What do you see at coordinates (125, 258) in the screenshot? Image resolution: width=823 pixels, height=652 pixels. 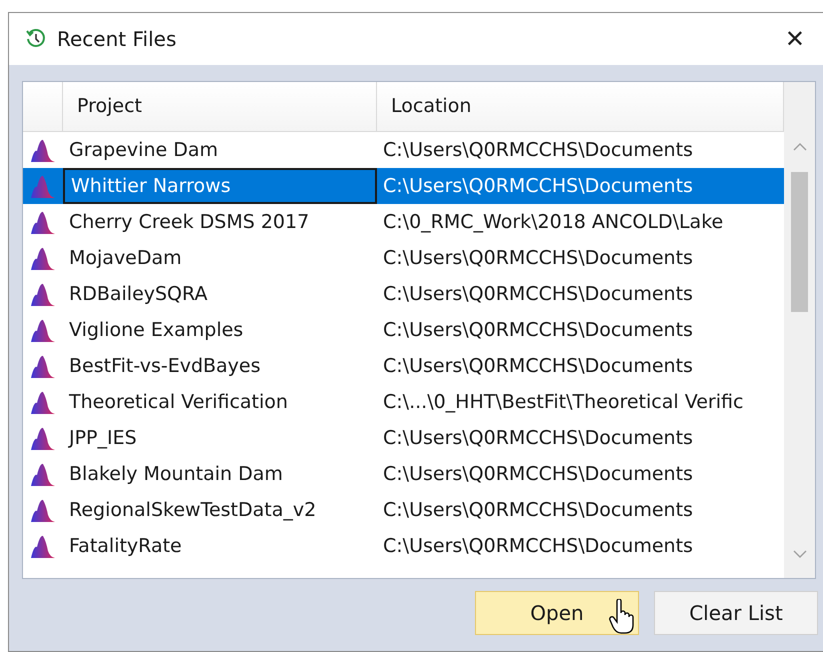 I see `project-cell-text: MojaveDam` at bounding box center [125, 258].